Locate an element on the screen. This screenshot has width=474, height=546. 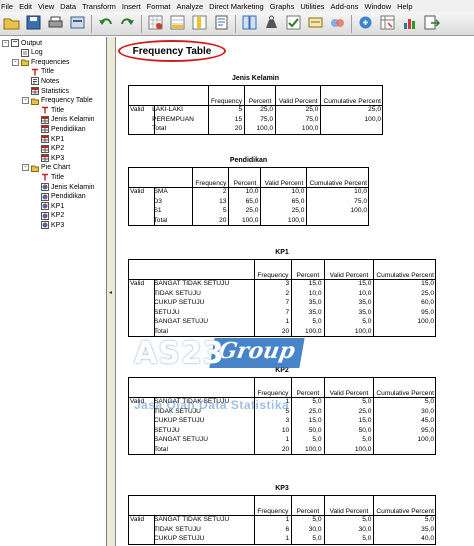
cell-freq: 13 is located at coordinates (210, 201).